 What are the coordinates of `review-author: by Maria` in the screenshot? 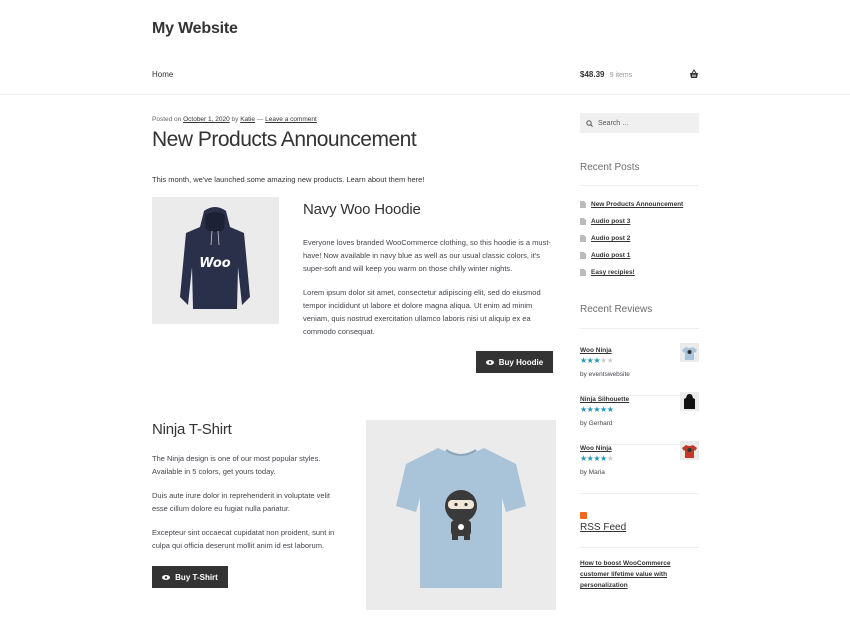 It's located at (592, 472).